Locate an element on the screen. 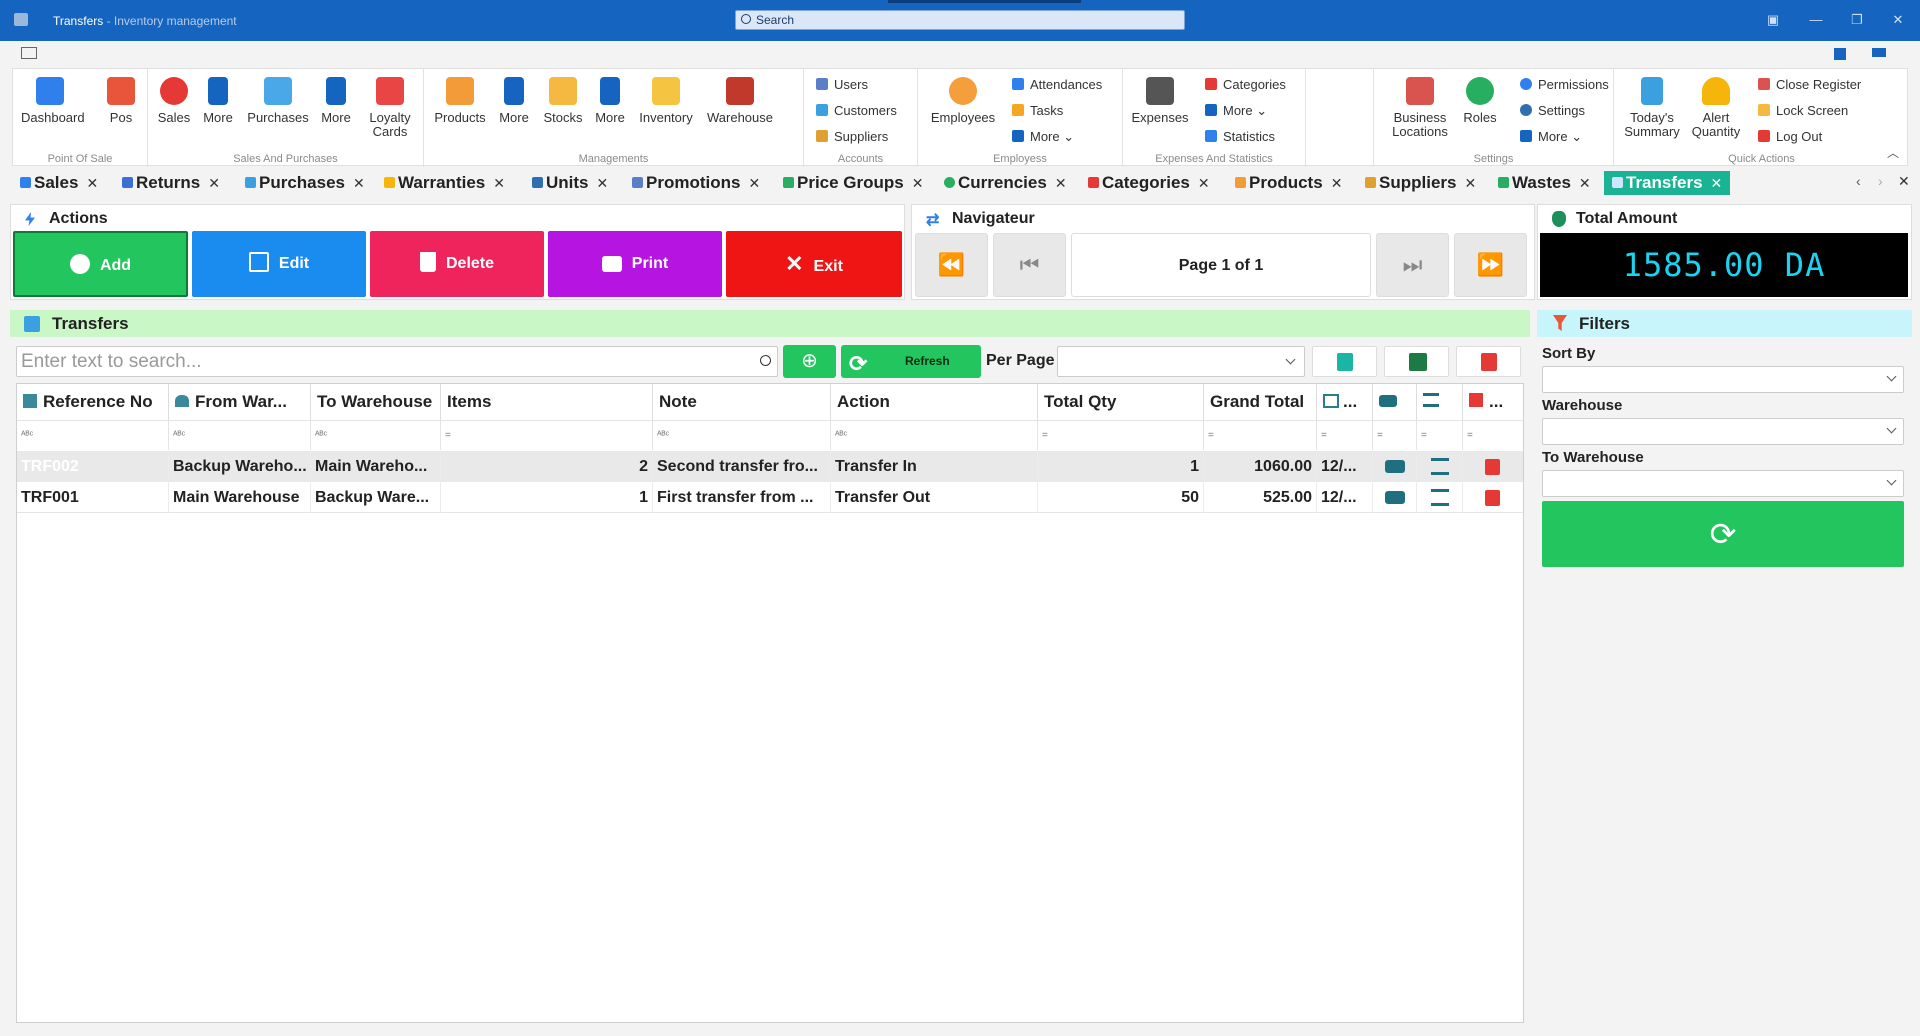 This screenshot has height=1036, width=1920. to-warehouse-select is located at coordinates (1723, 483).